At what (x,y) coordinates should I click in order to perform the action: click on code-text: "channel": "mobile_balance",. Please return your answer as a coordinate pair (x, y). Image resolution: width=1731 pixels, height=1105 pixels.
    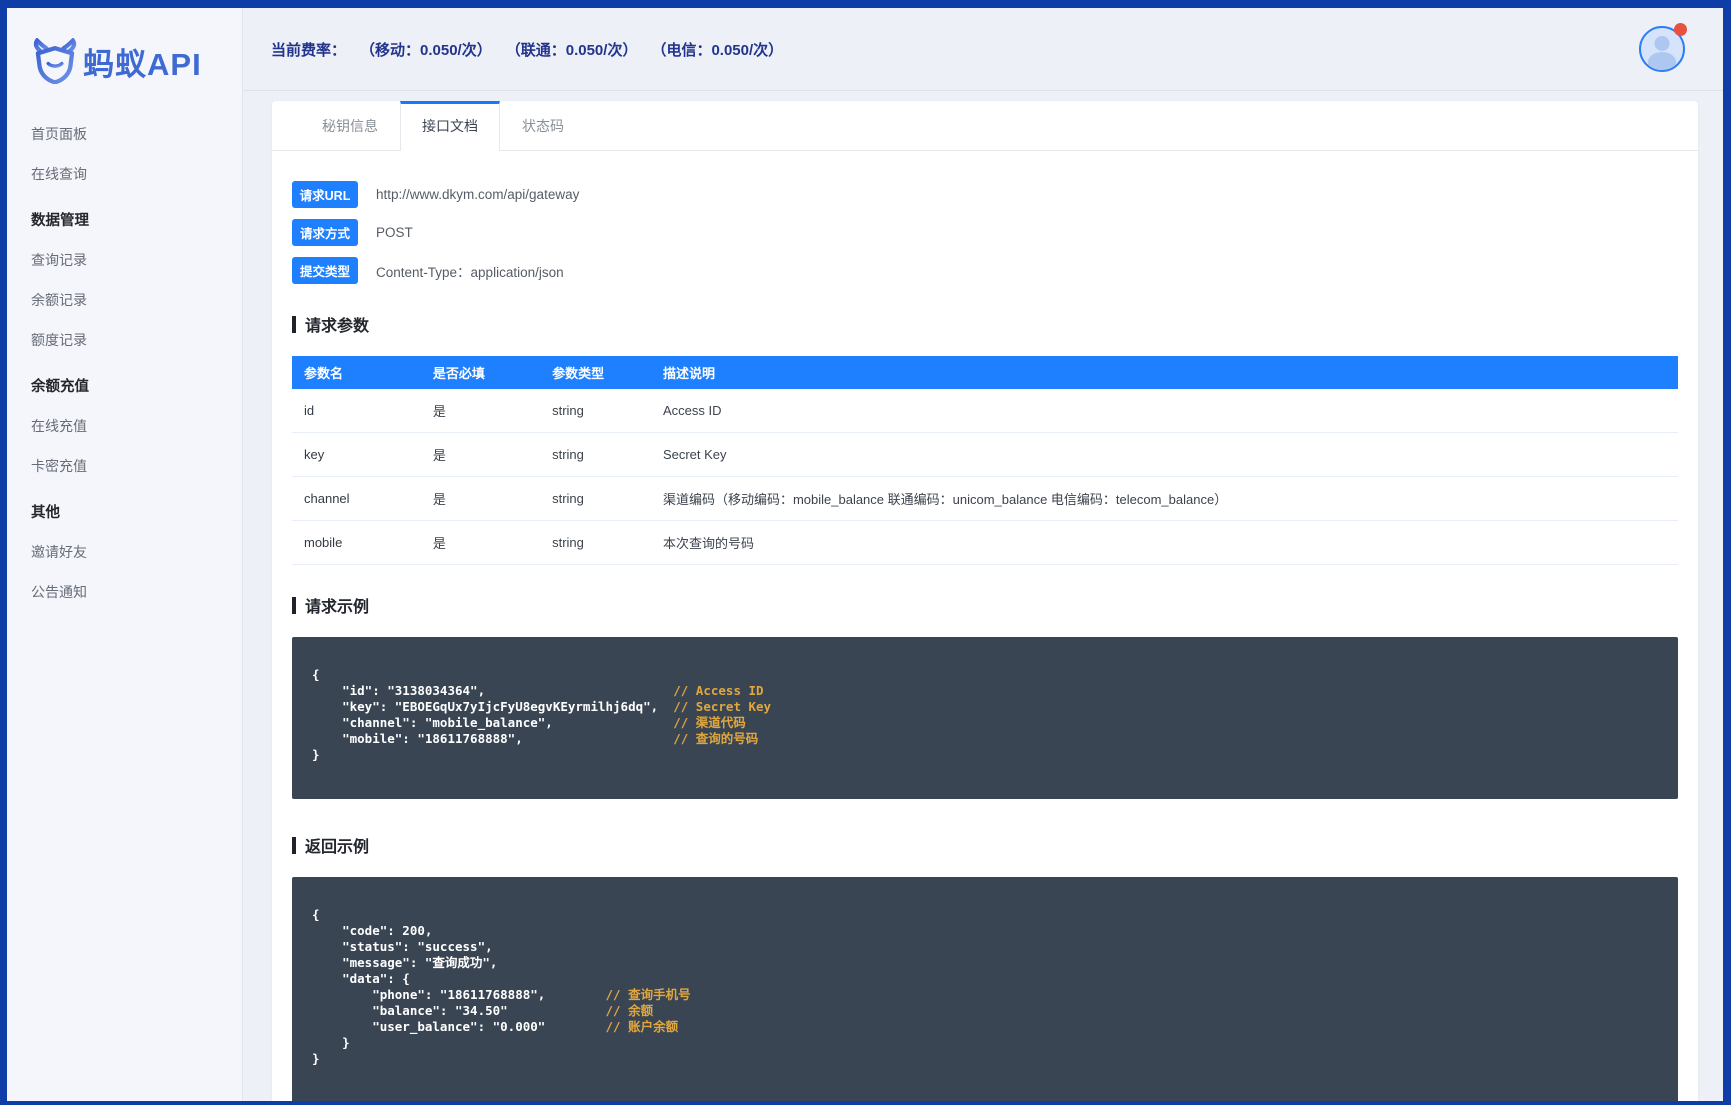
    Looking at the image, I should click on (493, 722).